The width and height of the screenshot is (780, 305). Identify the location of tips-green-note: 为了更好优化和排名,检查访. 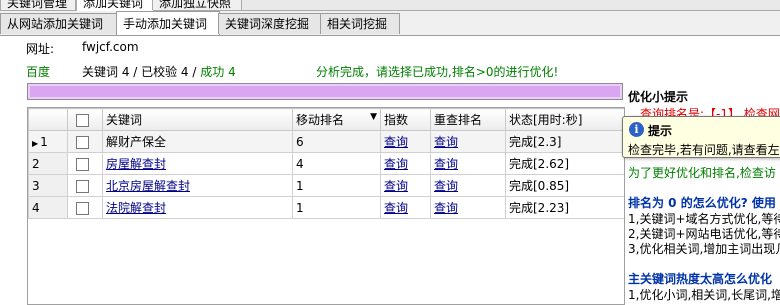
(702, 173).